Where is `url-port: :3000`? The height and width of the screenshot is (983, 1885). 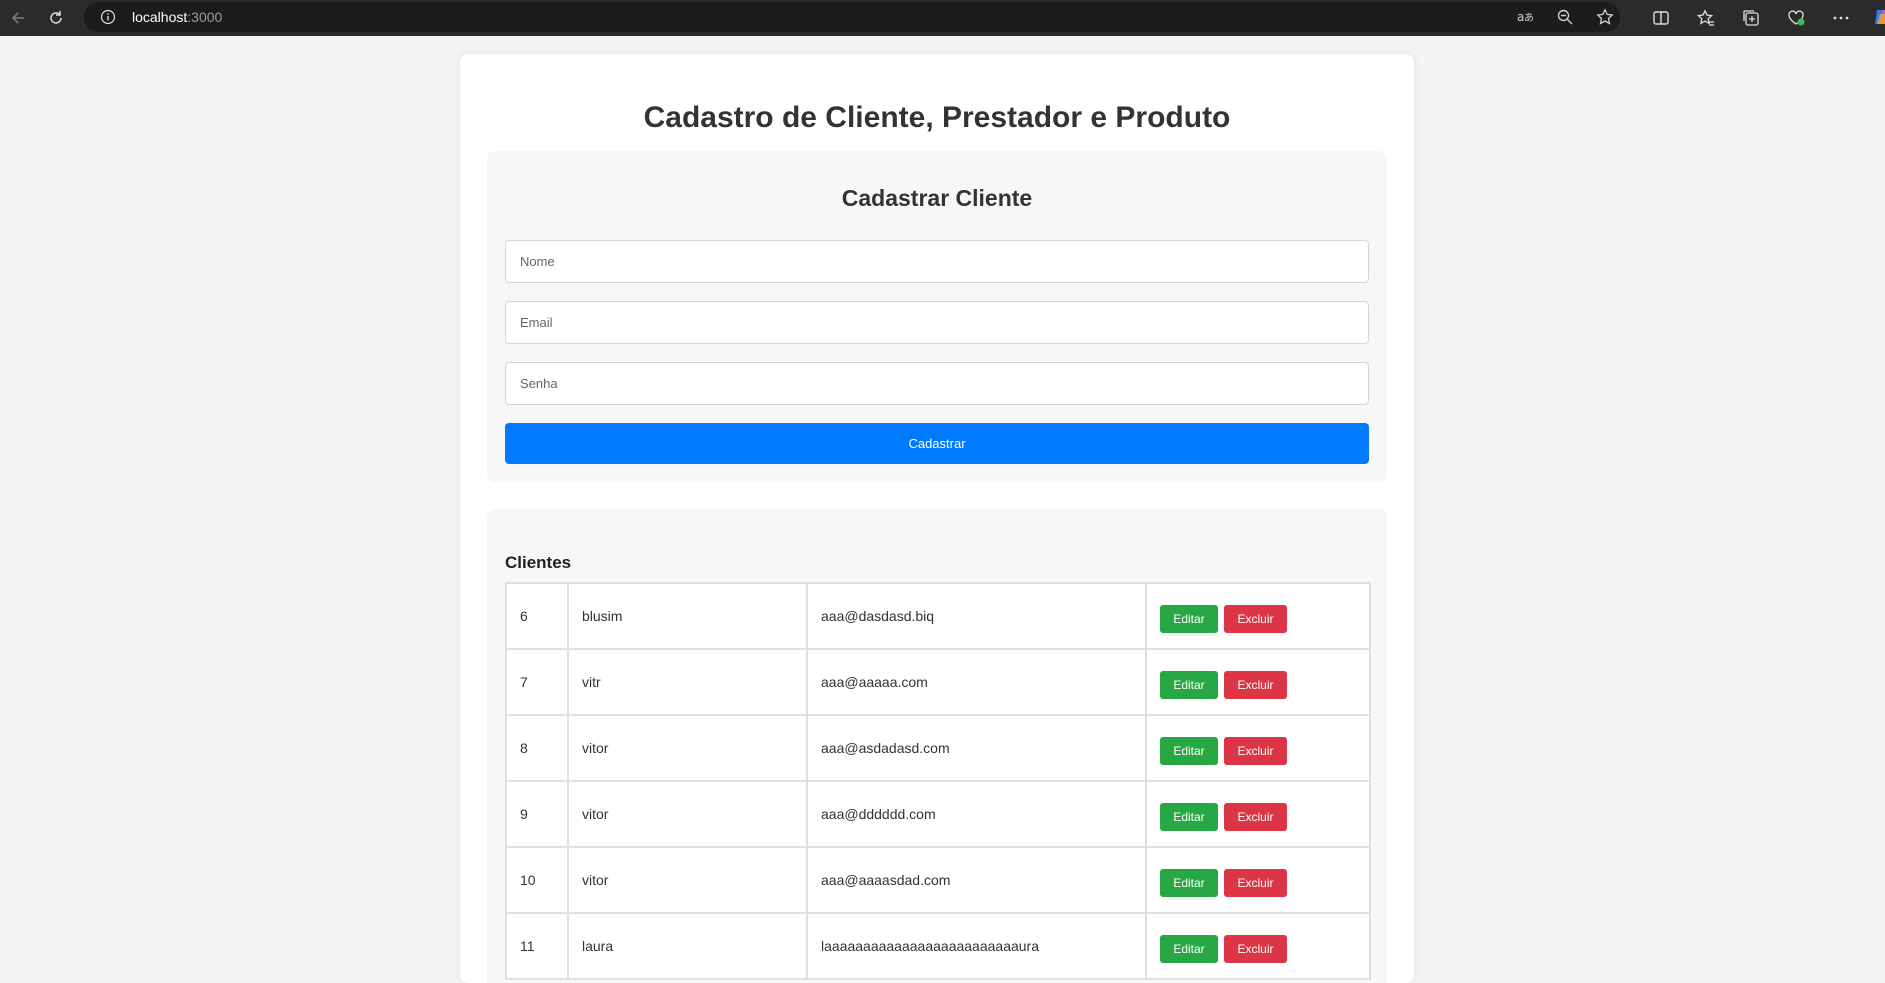 url-port: :3000 is located at coordinates (205, 17).